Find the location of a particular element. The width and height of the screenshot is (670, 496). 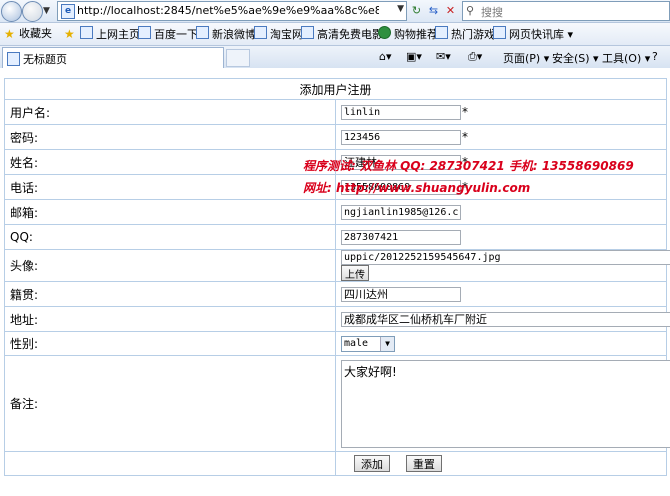

favorite-link-baidu: 百度一下 is located at coordinates (168, 34).